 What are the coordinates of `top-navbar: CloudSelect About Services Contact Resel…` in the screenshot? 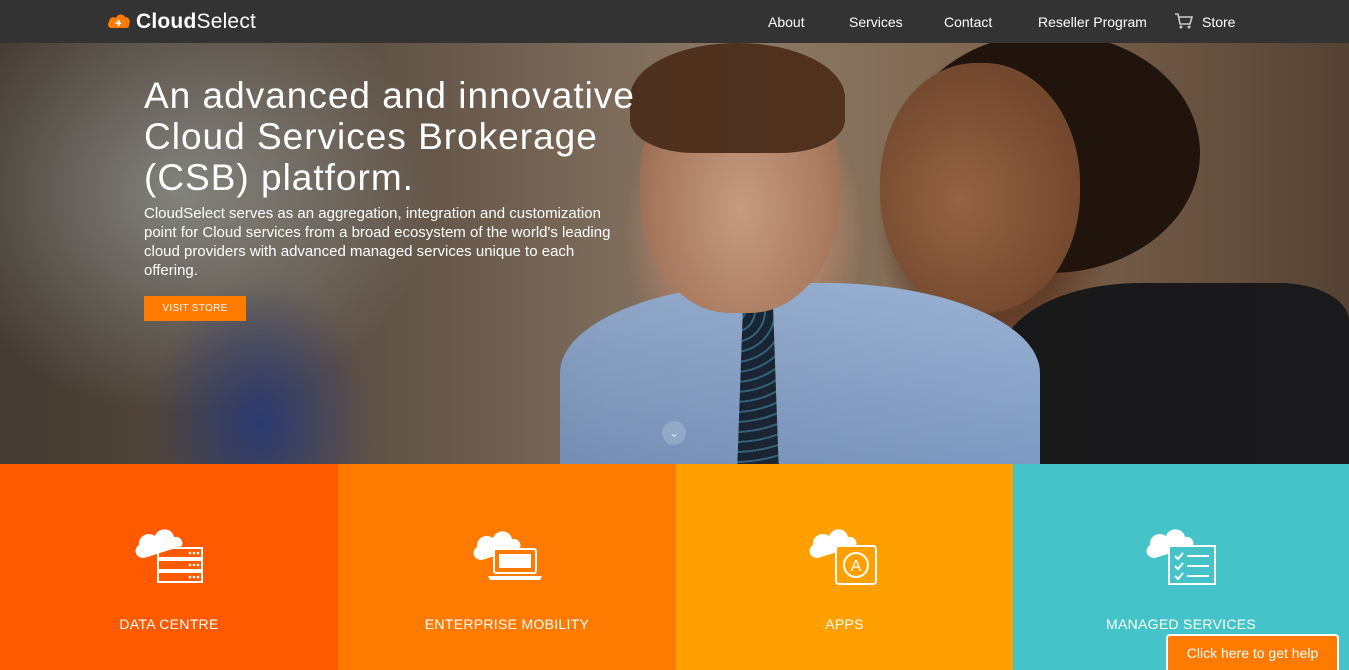 It's located at (674, 21).